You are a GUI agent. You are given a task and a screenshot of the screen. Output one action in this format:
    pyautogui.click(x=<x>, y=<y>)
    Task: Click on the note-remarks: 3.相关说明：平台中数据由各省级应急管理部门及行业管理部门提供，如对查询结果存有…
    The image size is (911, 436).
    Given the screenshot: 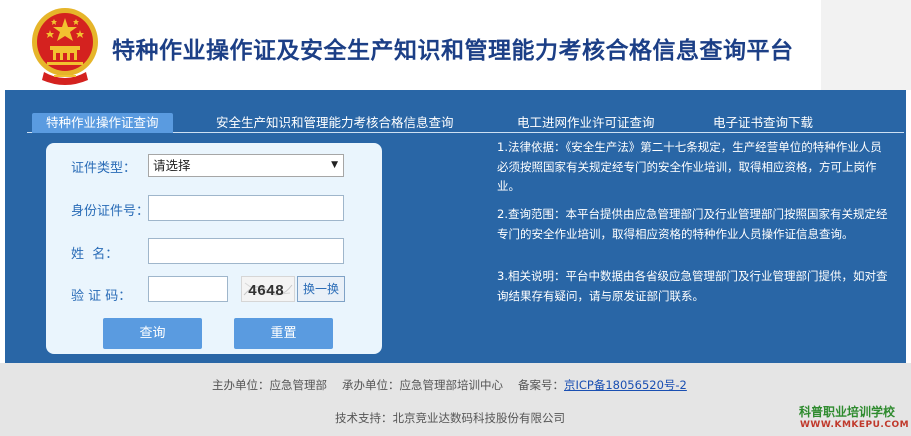 What is the action you would take?
    pyautogui.click(x=692, y=286)
    